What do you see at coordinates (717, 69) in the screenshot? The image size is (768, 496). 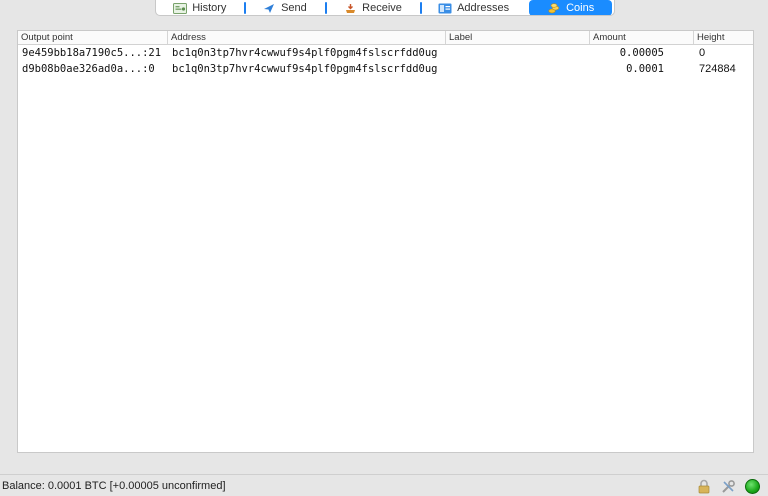 I see `cell-height: 724884` at bounding box center [717, 69].